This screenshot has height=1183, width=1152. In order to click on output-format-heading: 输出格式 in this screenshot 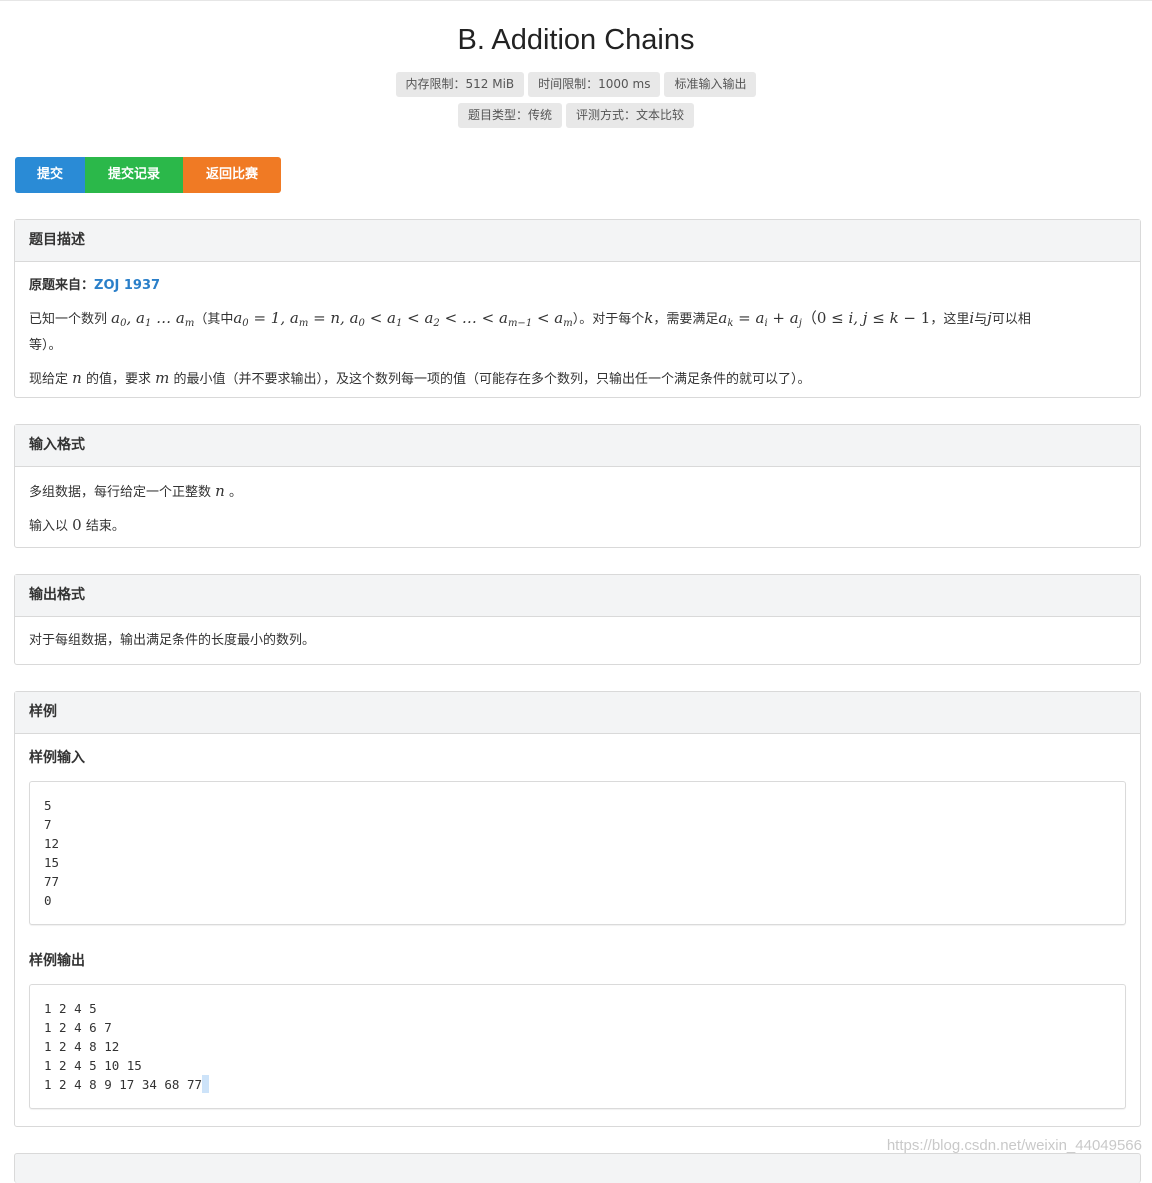, I will do `click(577, 596)`.